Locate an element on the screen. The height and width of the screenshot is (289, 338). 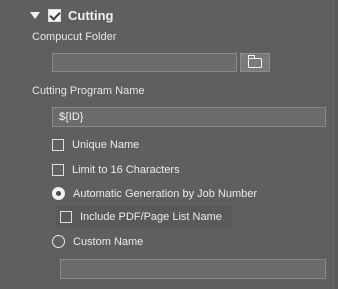
custom-name-label: Custom Name is located at coordinates (108, 241).